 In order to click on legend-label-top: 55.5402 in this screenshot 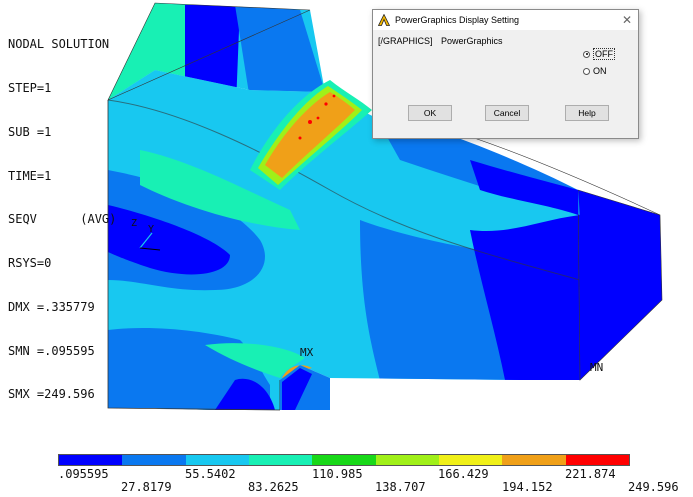, I will do `click(210, 474)`.